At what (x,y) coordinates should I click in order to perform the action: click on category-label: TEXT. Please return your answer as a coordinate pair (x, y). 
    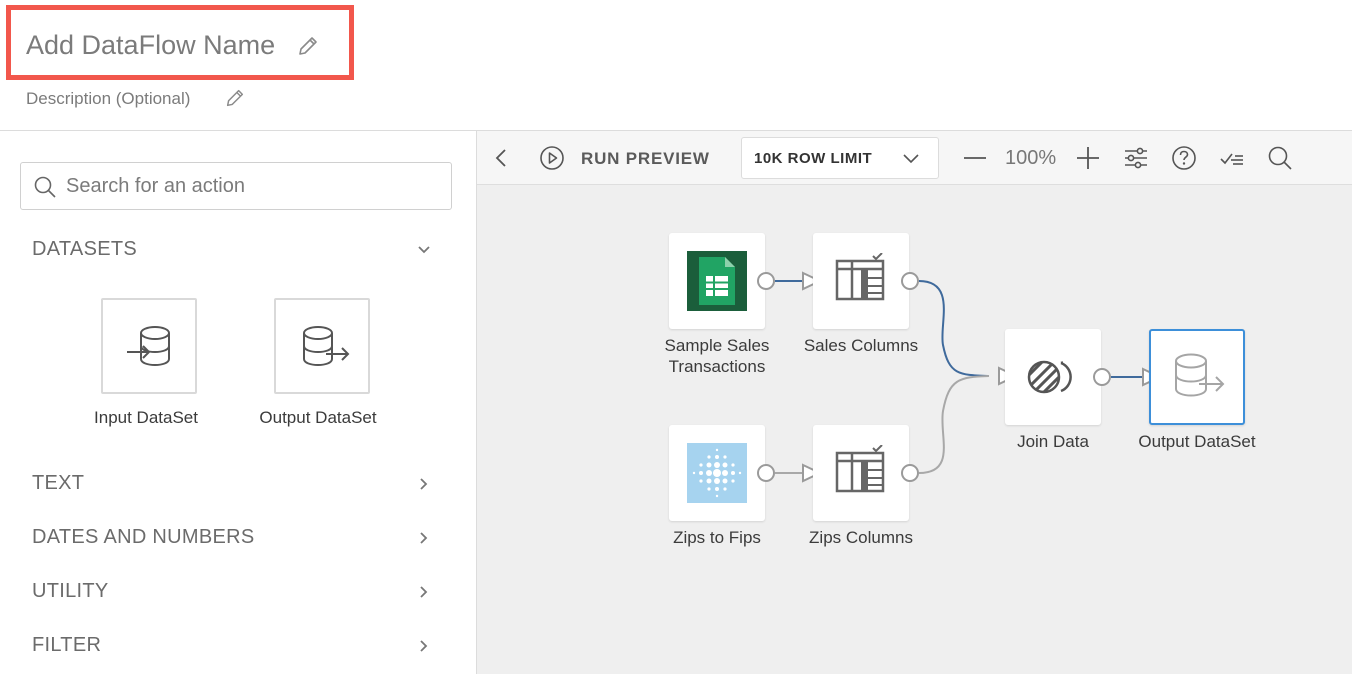
    Looking at the image, I should click on (58, 483).